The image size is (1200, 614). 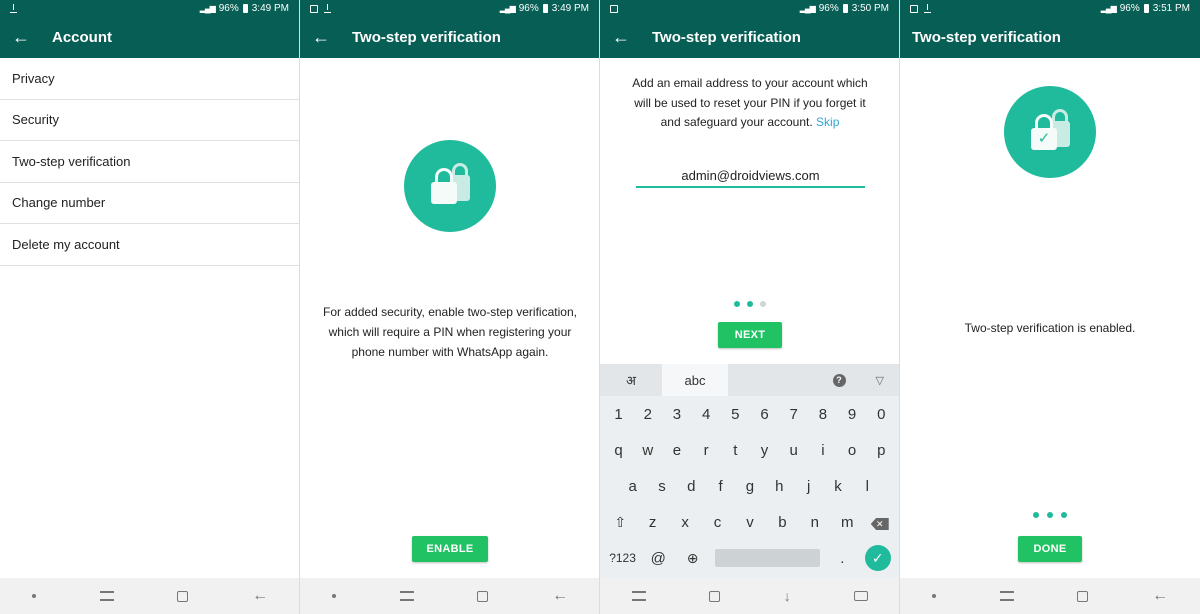 What do you see at coordinates (619, 414) in the screenshot?
I see `key: 1` at bounding box center [619, 414].